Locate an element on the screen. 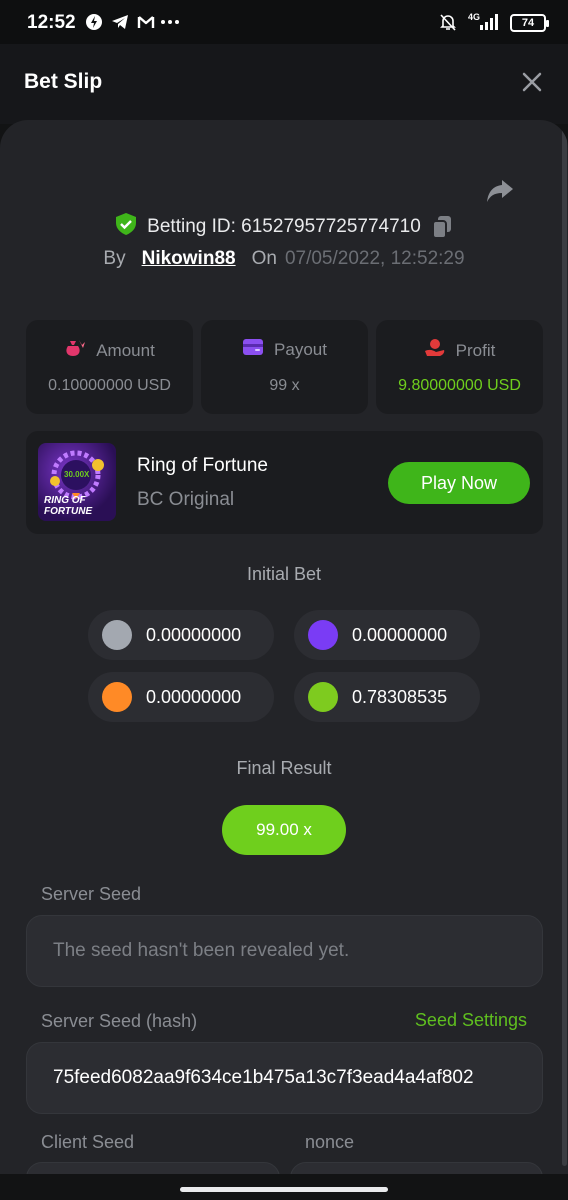 The height and width of the screenshot is (1200, 568). server-seed-hash-label: Server Seed (hash) is located at coordinates (119, 1021).